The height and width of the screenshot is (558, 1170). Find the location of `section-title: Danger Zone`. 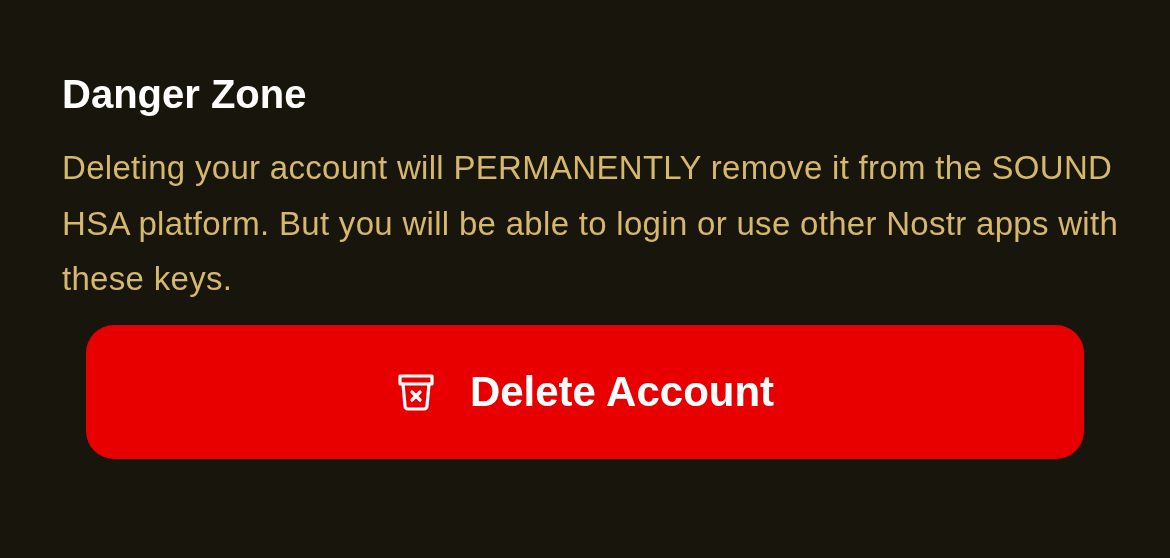

section-title: Danger Zone is located at coordinates (185, 94).